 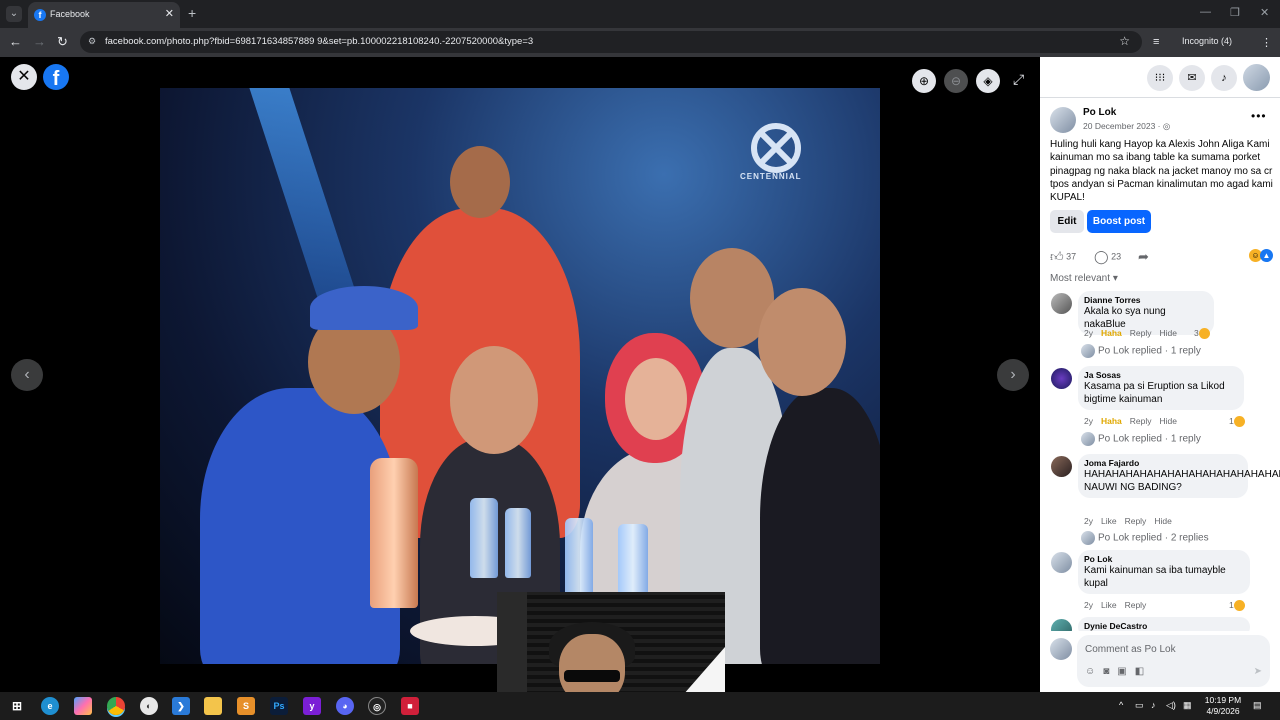 What do you see at coordinates (1121, 705) in the screenshot?
I see `tray-chevron-icon: ^` at bounding box center [1121, 705].